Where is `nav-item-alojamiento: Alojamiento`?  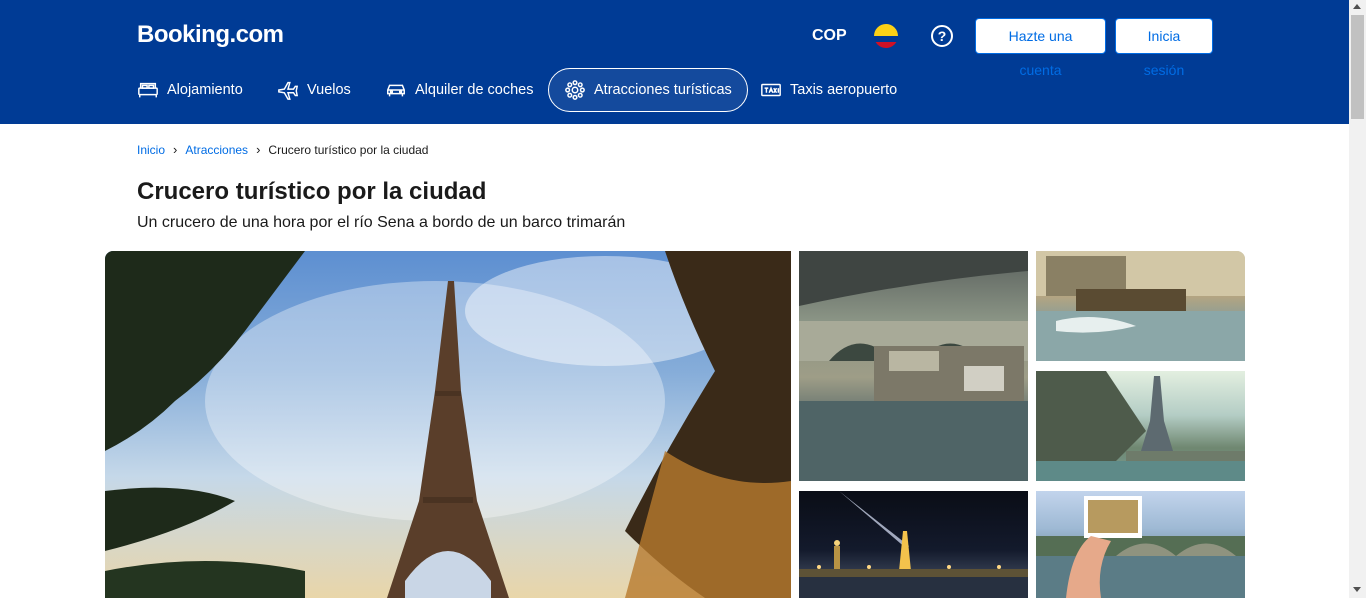 nav-item-alojamiento: Alojamiento is located at coordinates (190, 90).